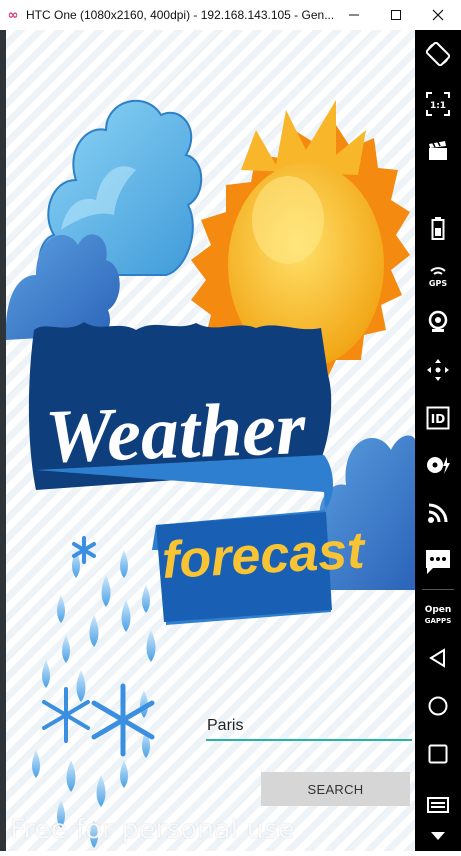  I want to click on sms-icon, so click(438, 562).